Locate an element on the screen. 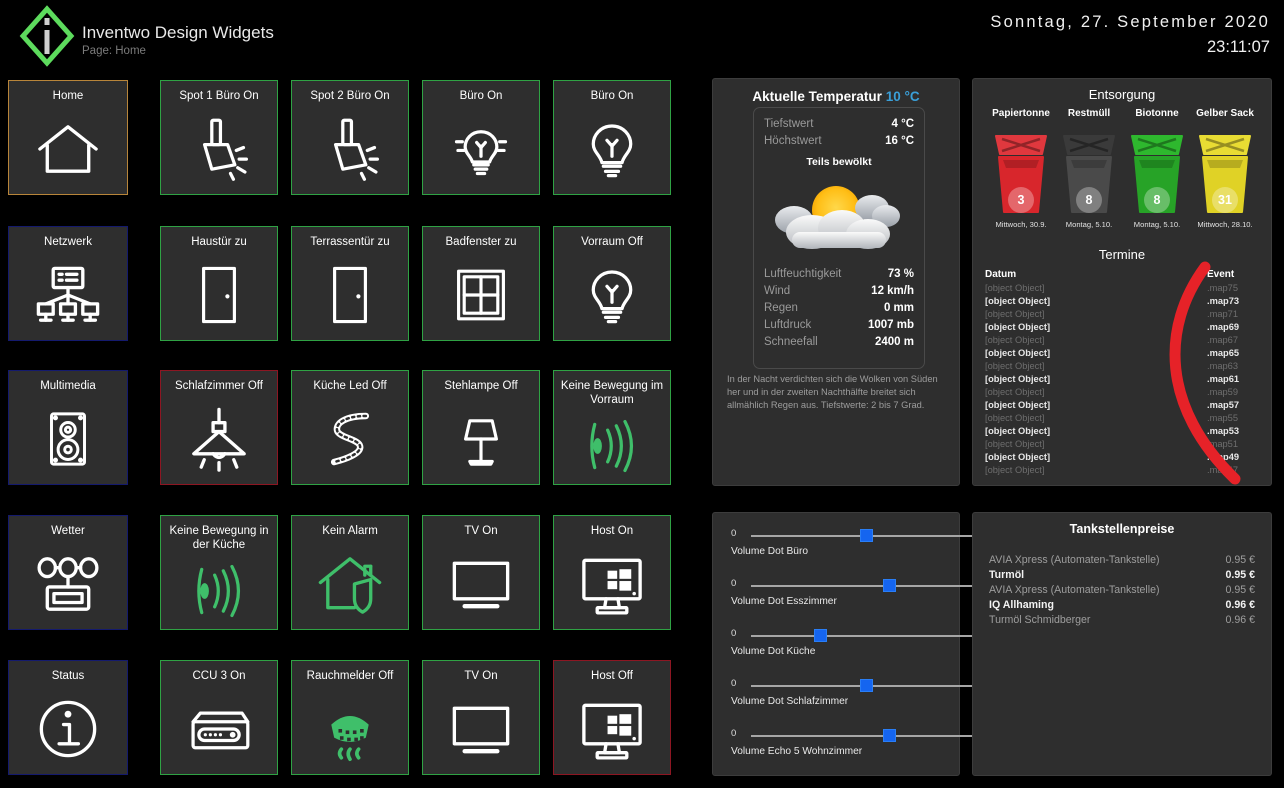 The height and width of the screenshot is (788, 1284). sidebar-item-wetter: Wetter is located at coordinates (68, 572).